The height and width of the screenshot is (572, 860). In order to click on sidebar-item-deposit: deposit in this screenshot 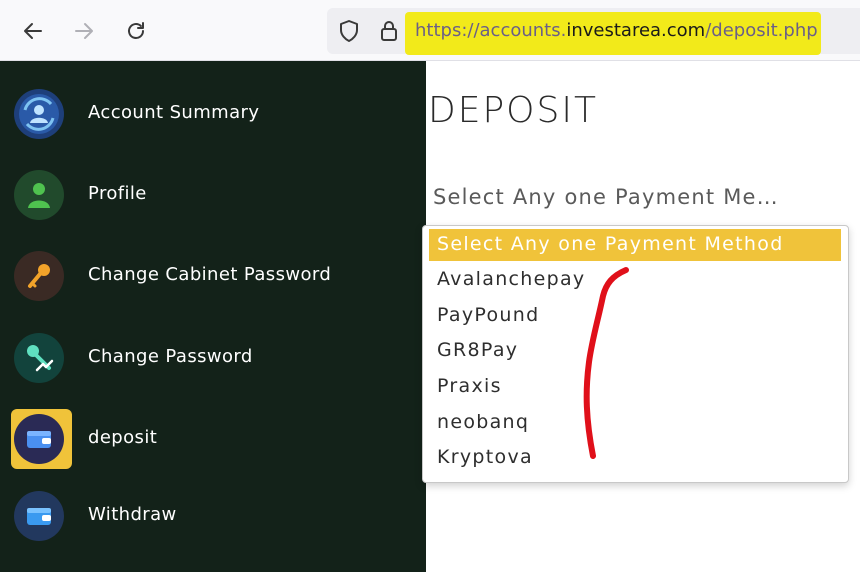, I will do `click(213, 439)`.